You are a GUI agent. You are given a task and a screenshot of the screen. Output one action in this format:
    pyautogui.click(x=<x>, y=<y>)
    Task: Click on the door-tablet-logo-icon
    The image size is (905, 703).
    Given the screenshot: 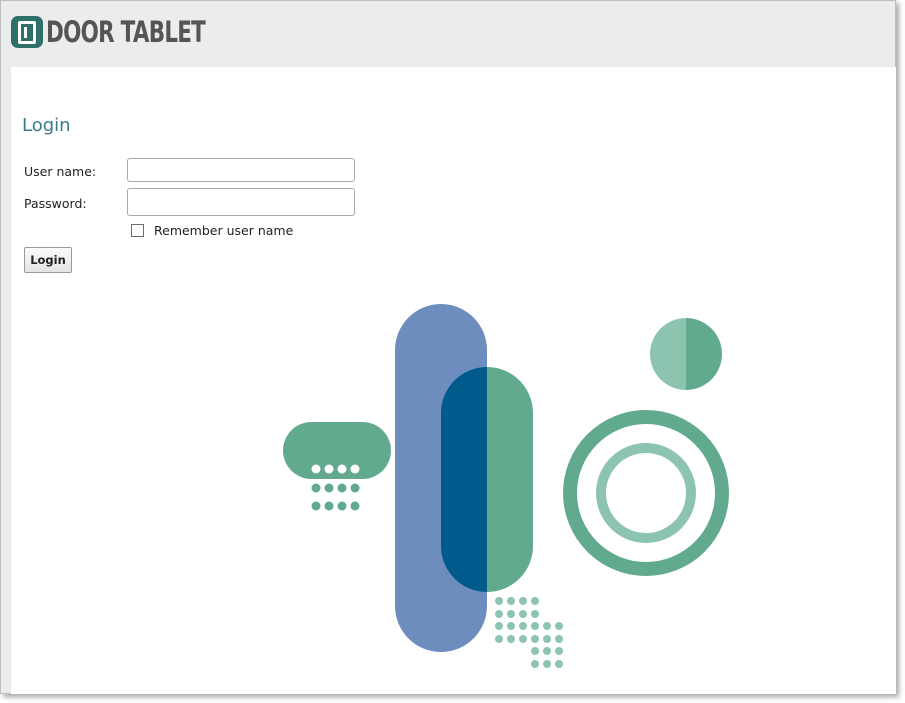 What is the action you would take?
    pyautogui.click(x=27, y=32)
    